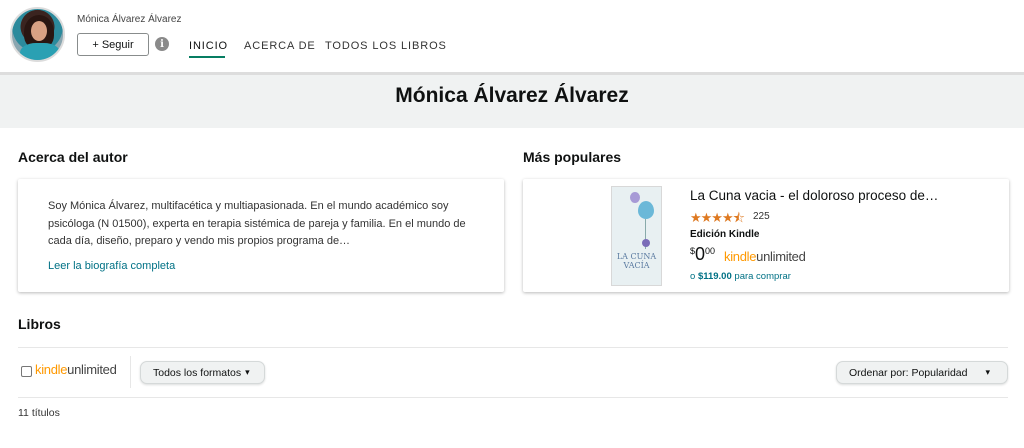 This screenshot has height=448, width=1024. Describe the element at coordinates (646, 243) in the screenshot. I see `cover-flower` at that location.